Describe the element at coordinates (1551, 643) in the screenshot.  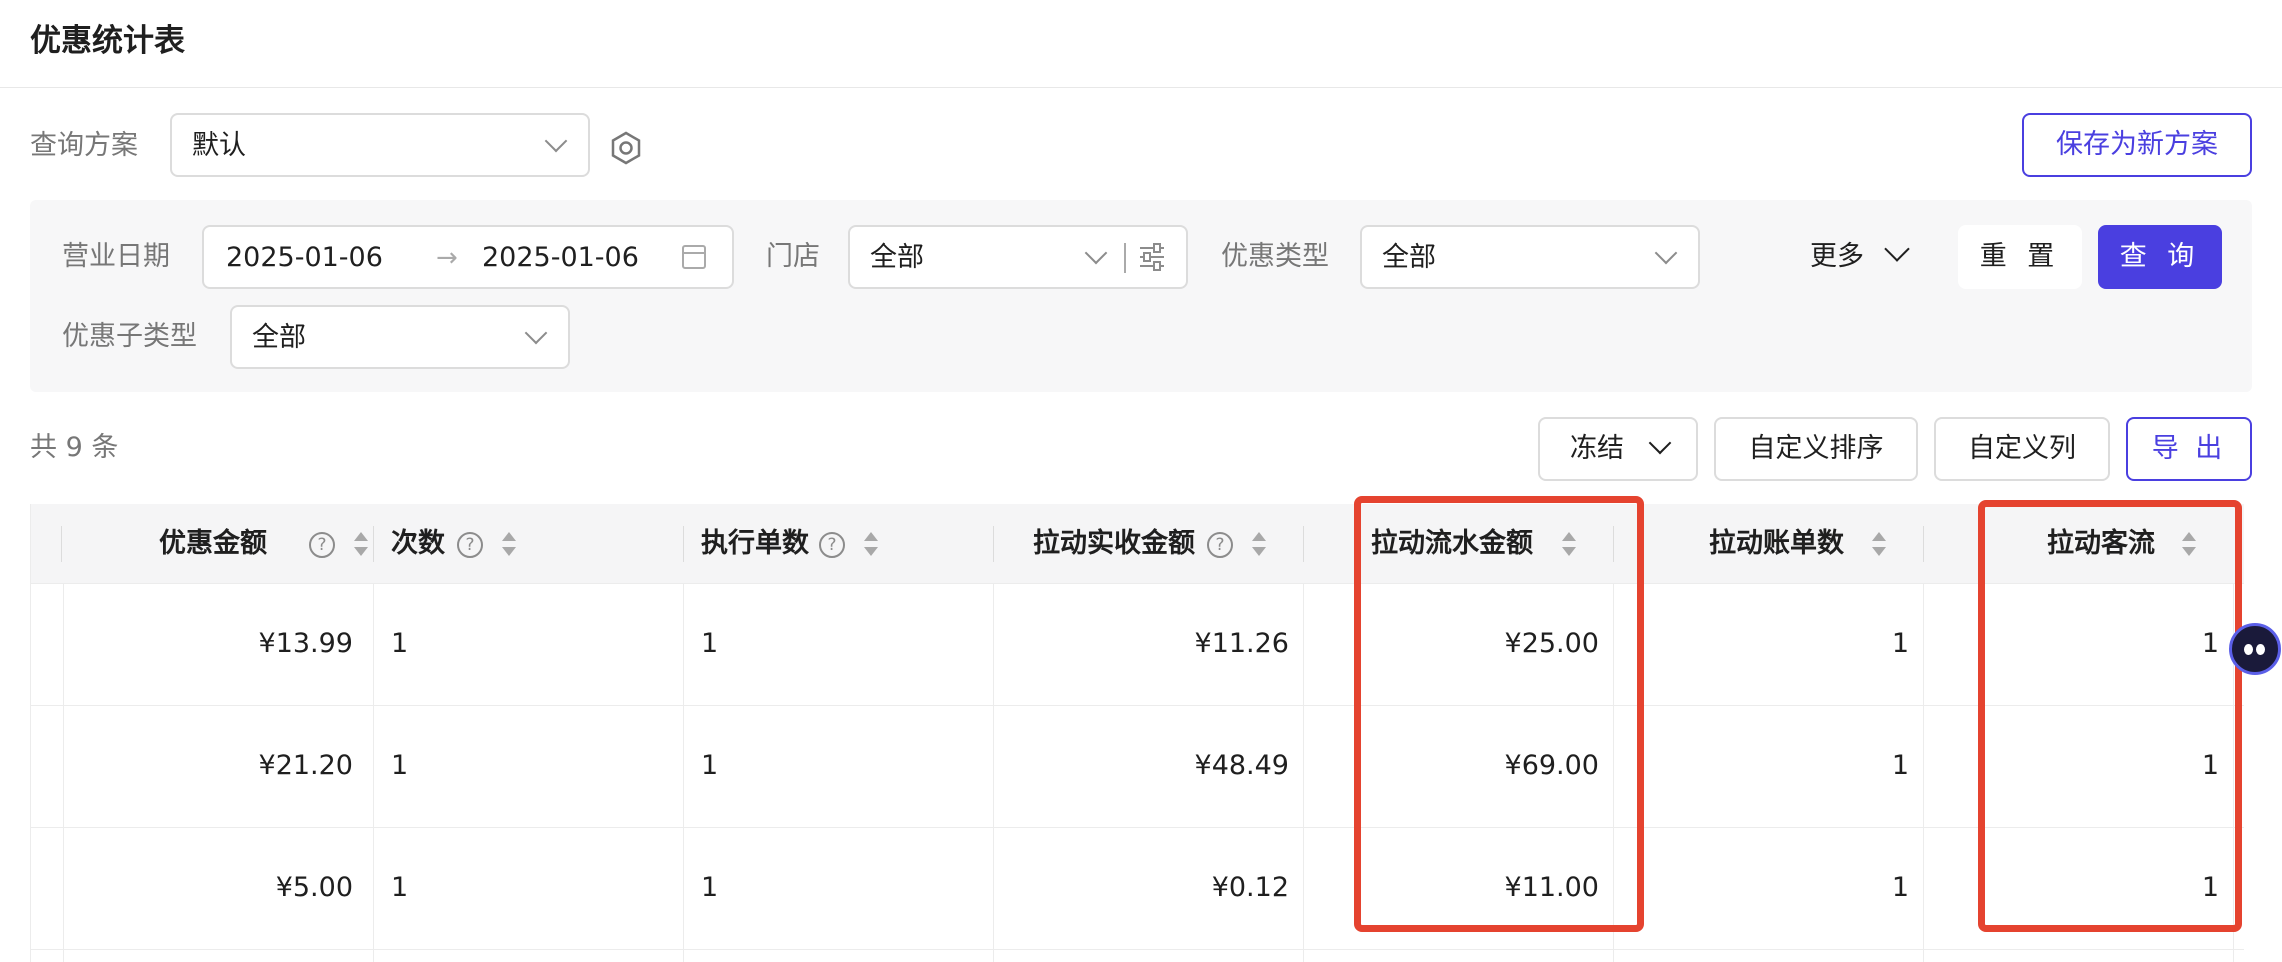
I see `cell-driven-turnover-amount: ¥25.00` at that location.